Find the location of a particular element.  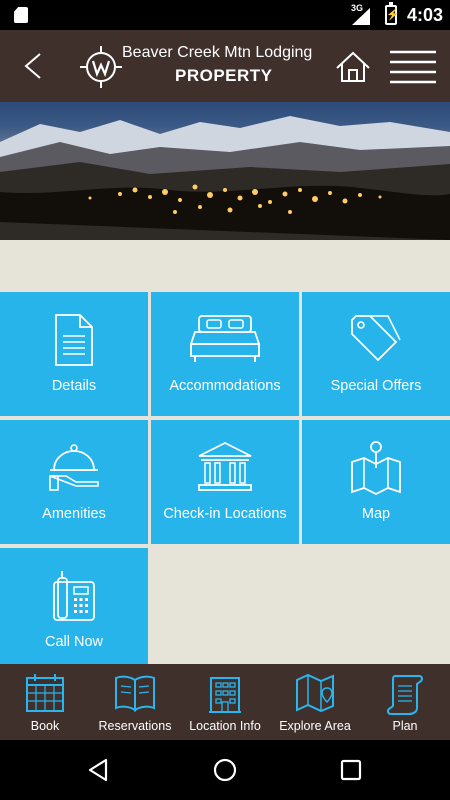

status-bar: 3G 4:03 is located at coordinates (225, 15).